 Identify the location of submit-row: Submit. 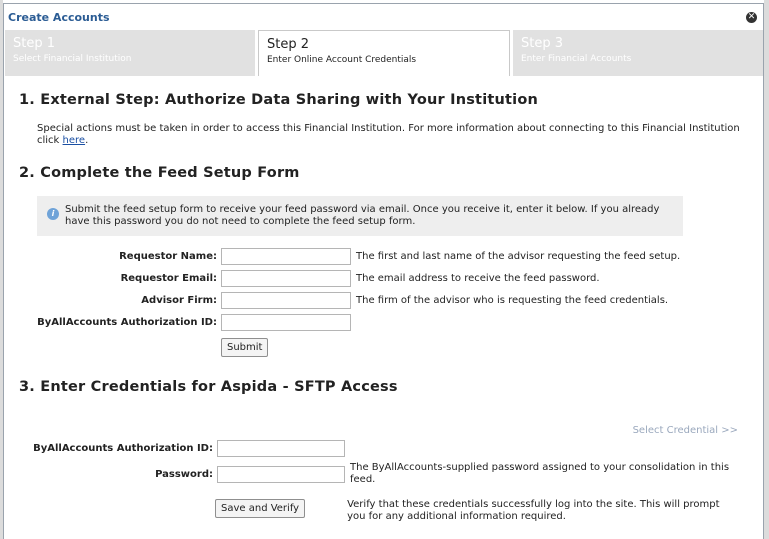
(484, 346).